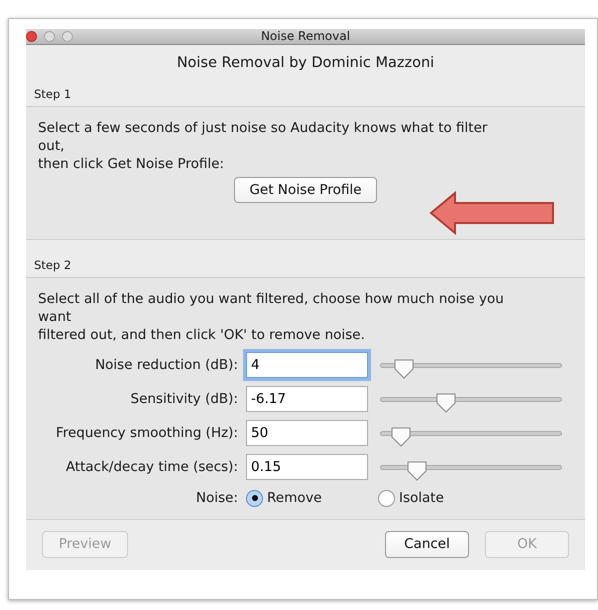  I want to click on dialog-button: Cancel, so click(427, 544).